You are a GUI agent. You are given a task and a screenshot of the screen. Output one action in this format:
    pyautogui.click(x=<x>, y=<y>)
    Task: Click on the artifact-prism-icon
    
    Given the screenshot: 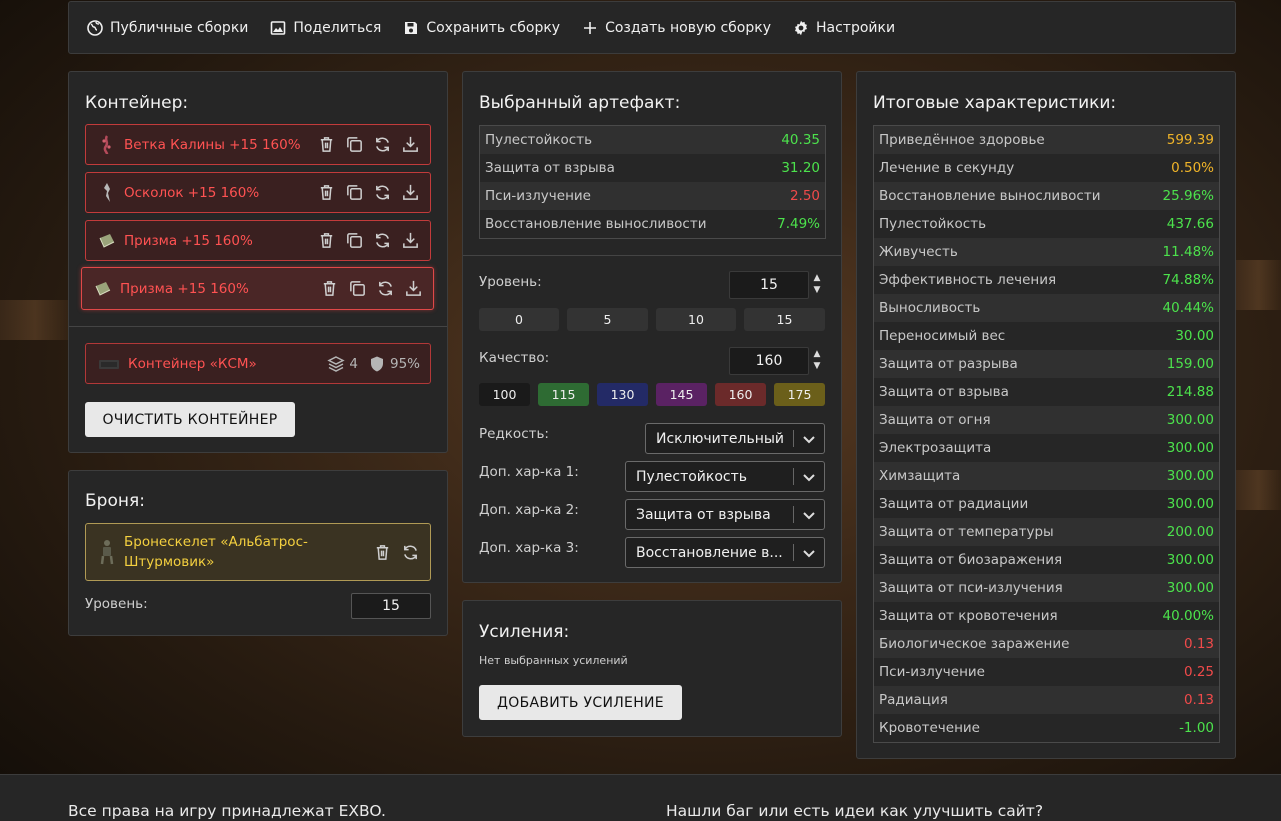 What is the action you would take?
    pyautogui.click(x=103, y=288)
    